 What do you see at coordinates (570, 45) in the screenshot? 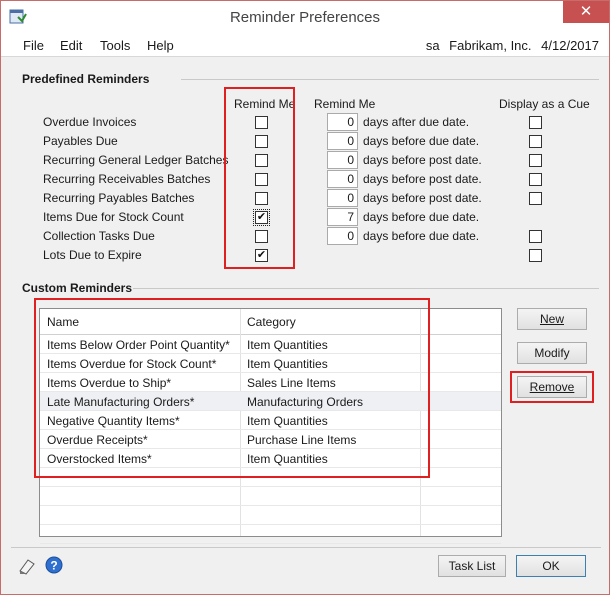
I see `user-date: 4/12/2017` at bounding box center [570, 45].